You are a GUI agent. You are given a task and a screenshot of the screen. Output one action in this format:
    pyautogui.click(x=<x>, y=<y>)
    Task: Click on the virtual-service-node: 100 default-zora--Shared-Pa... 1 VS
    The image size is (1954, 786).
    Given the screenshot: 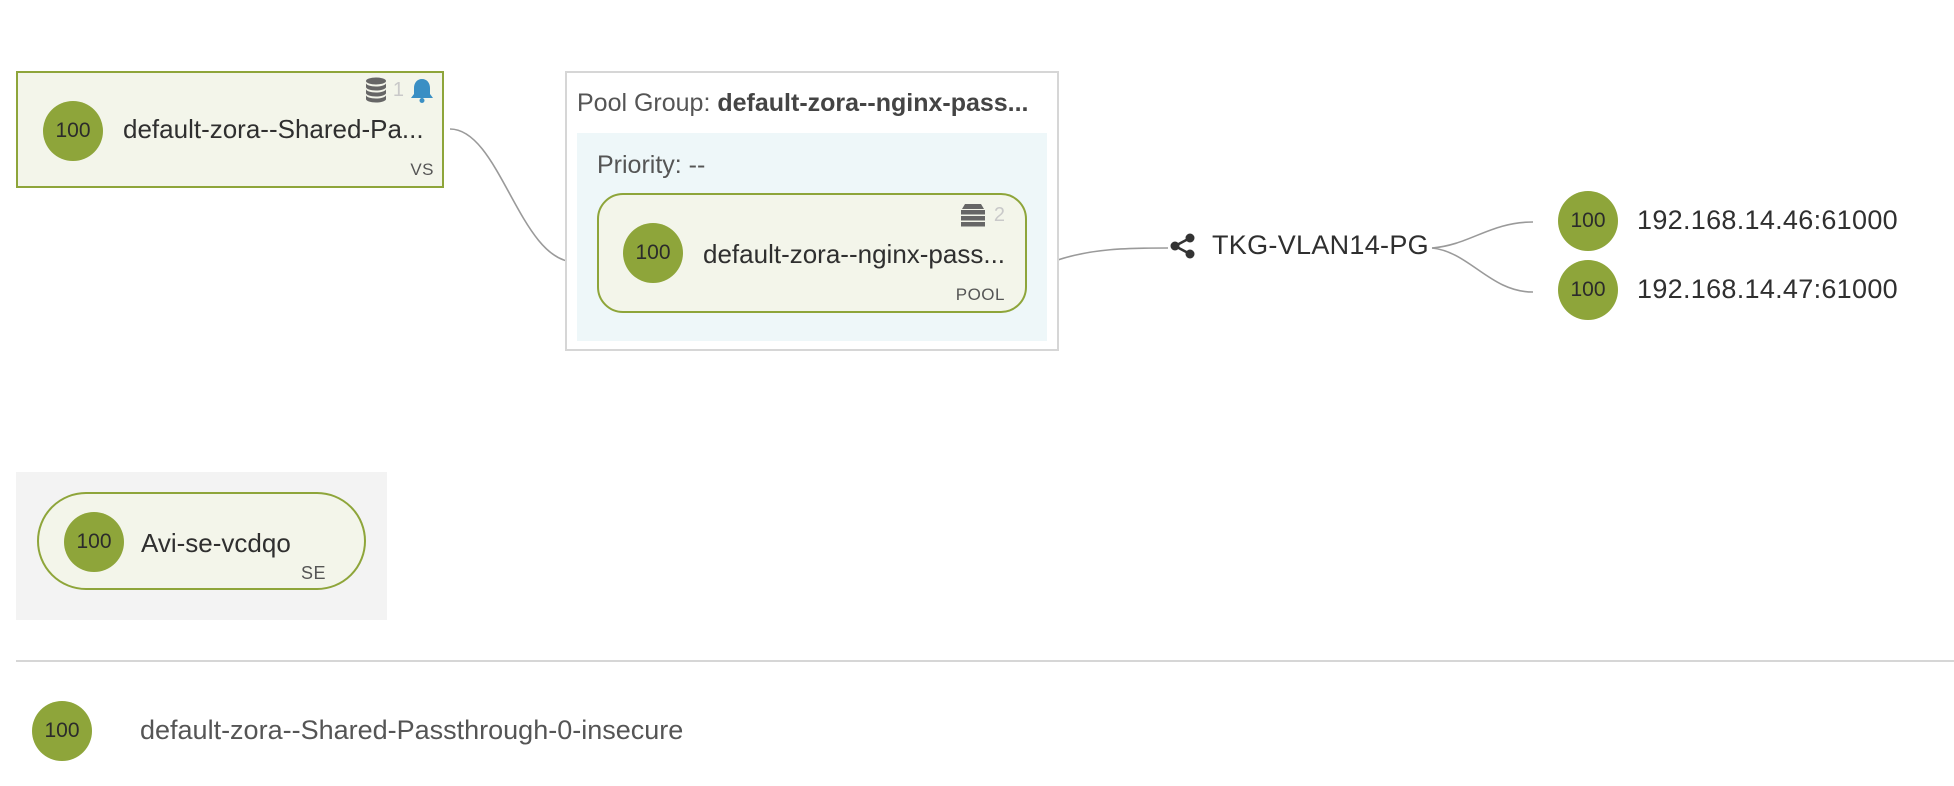 What is the action you would take?
    pyautogui.click(x=230, y=129)
    